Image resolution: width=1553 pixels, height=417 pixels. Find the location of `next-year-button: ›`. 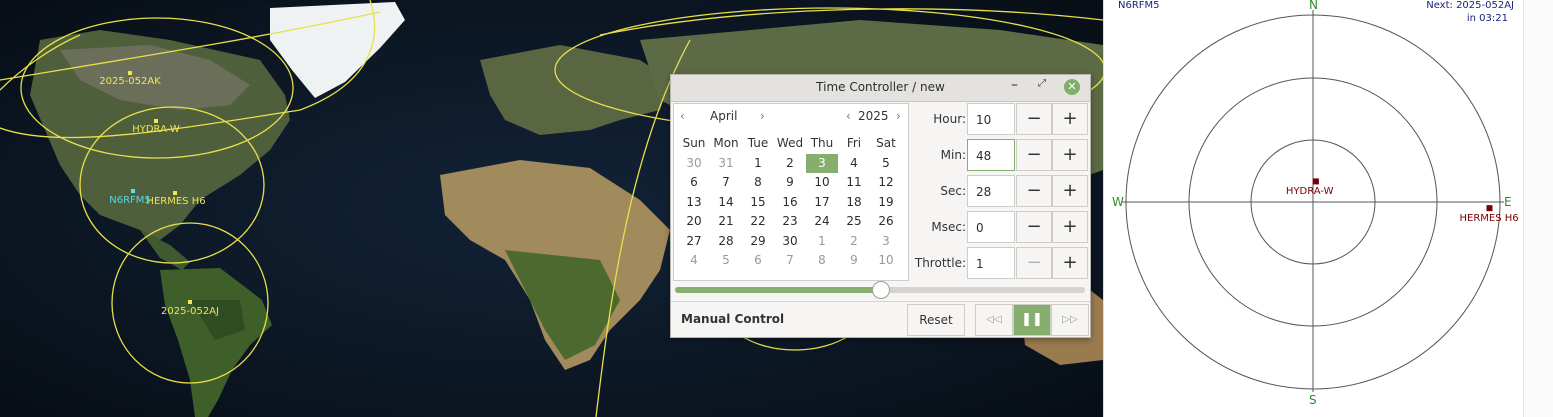

next-year-button: › is located at coordinates (898, 116).